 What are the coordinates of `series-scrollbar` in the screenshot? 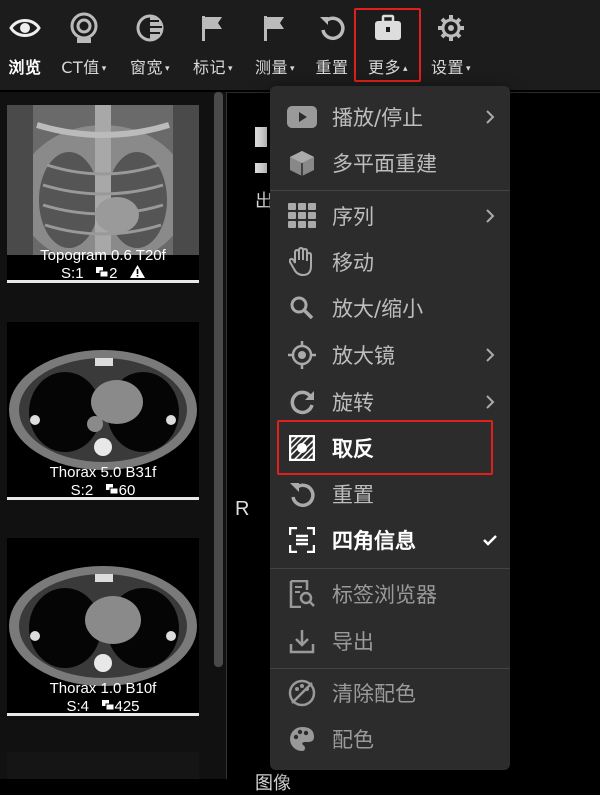 It's located at (218, 379).